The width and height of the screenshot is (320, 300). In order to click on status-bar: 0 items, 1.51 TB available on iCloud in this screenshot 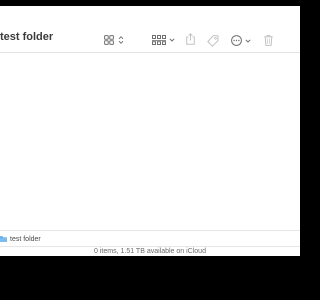, I will do `click(150, 251)`.